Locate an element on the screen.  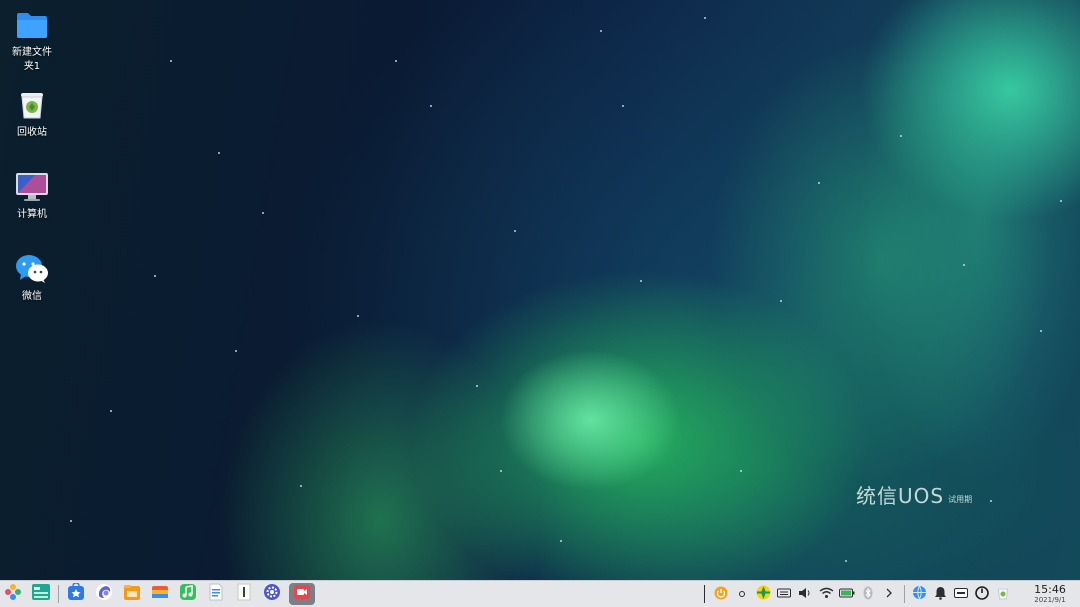
system-tray: 15:46 2021/9/1 is located at coordinates (892, 594).